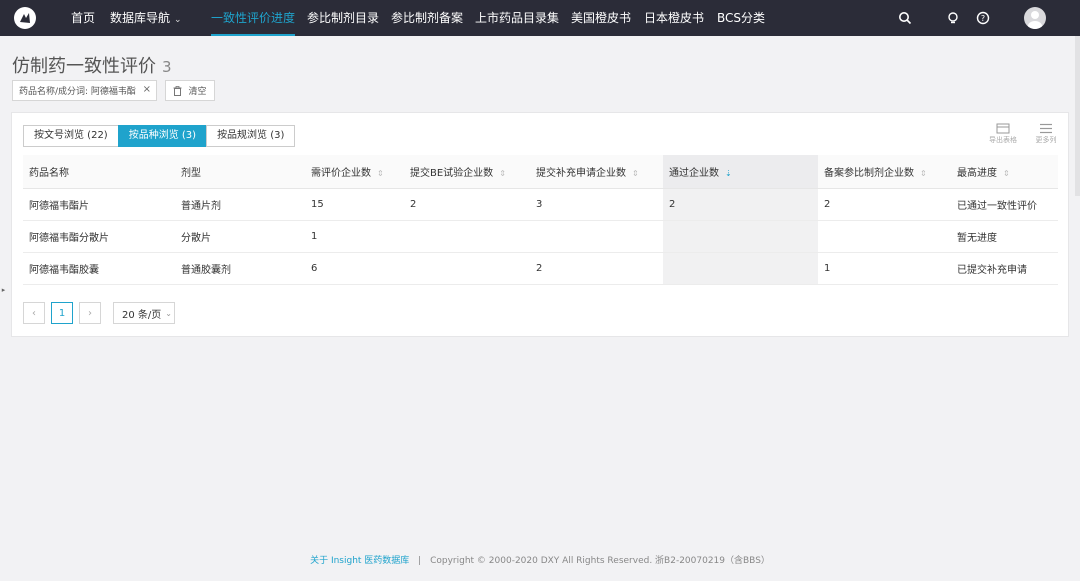 The height and width of the screenshot is (581, 1080). I want to click on dosage-form-cell: 分散片, so click(240, 236).